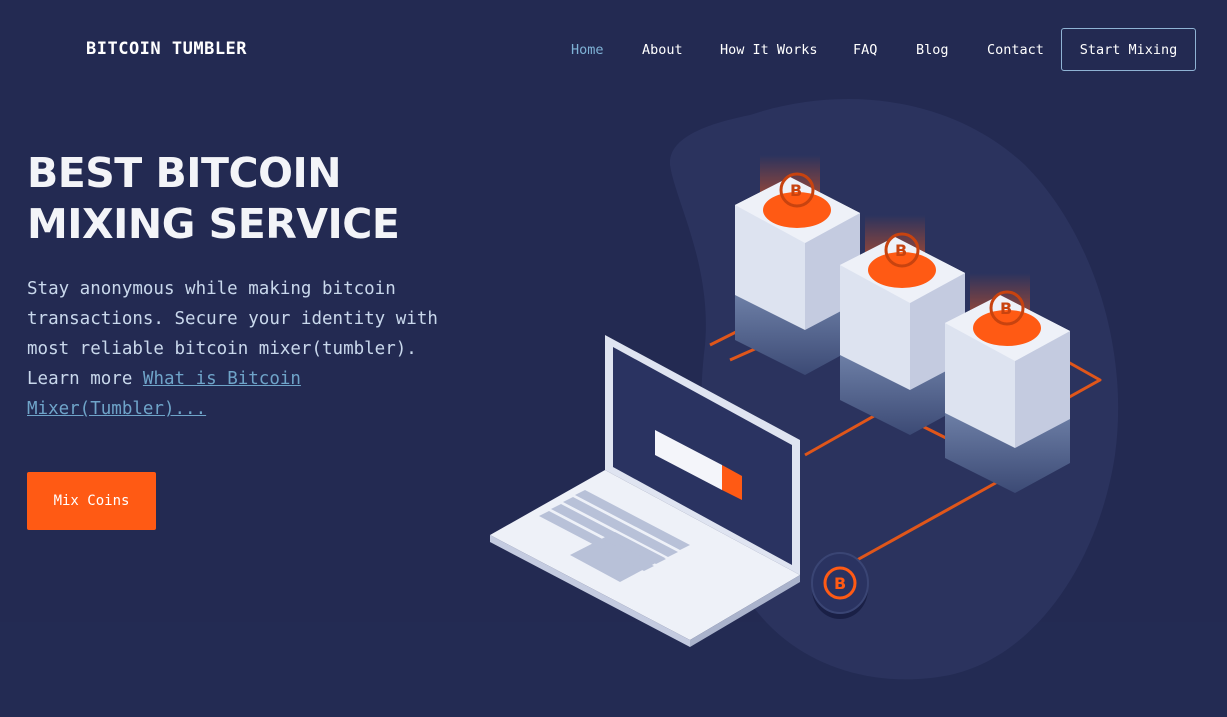 The image size is (1227, 717). I want to click on coin-symbol-2: B, so click(901, 250).